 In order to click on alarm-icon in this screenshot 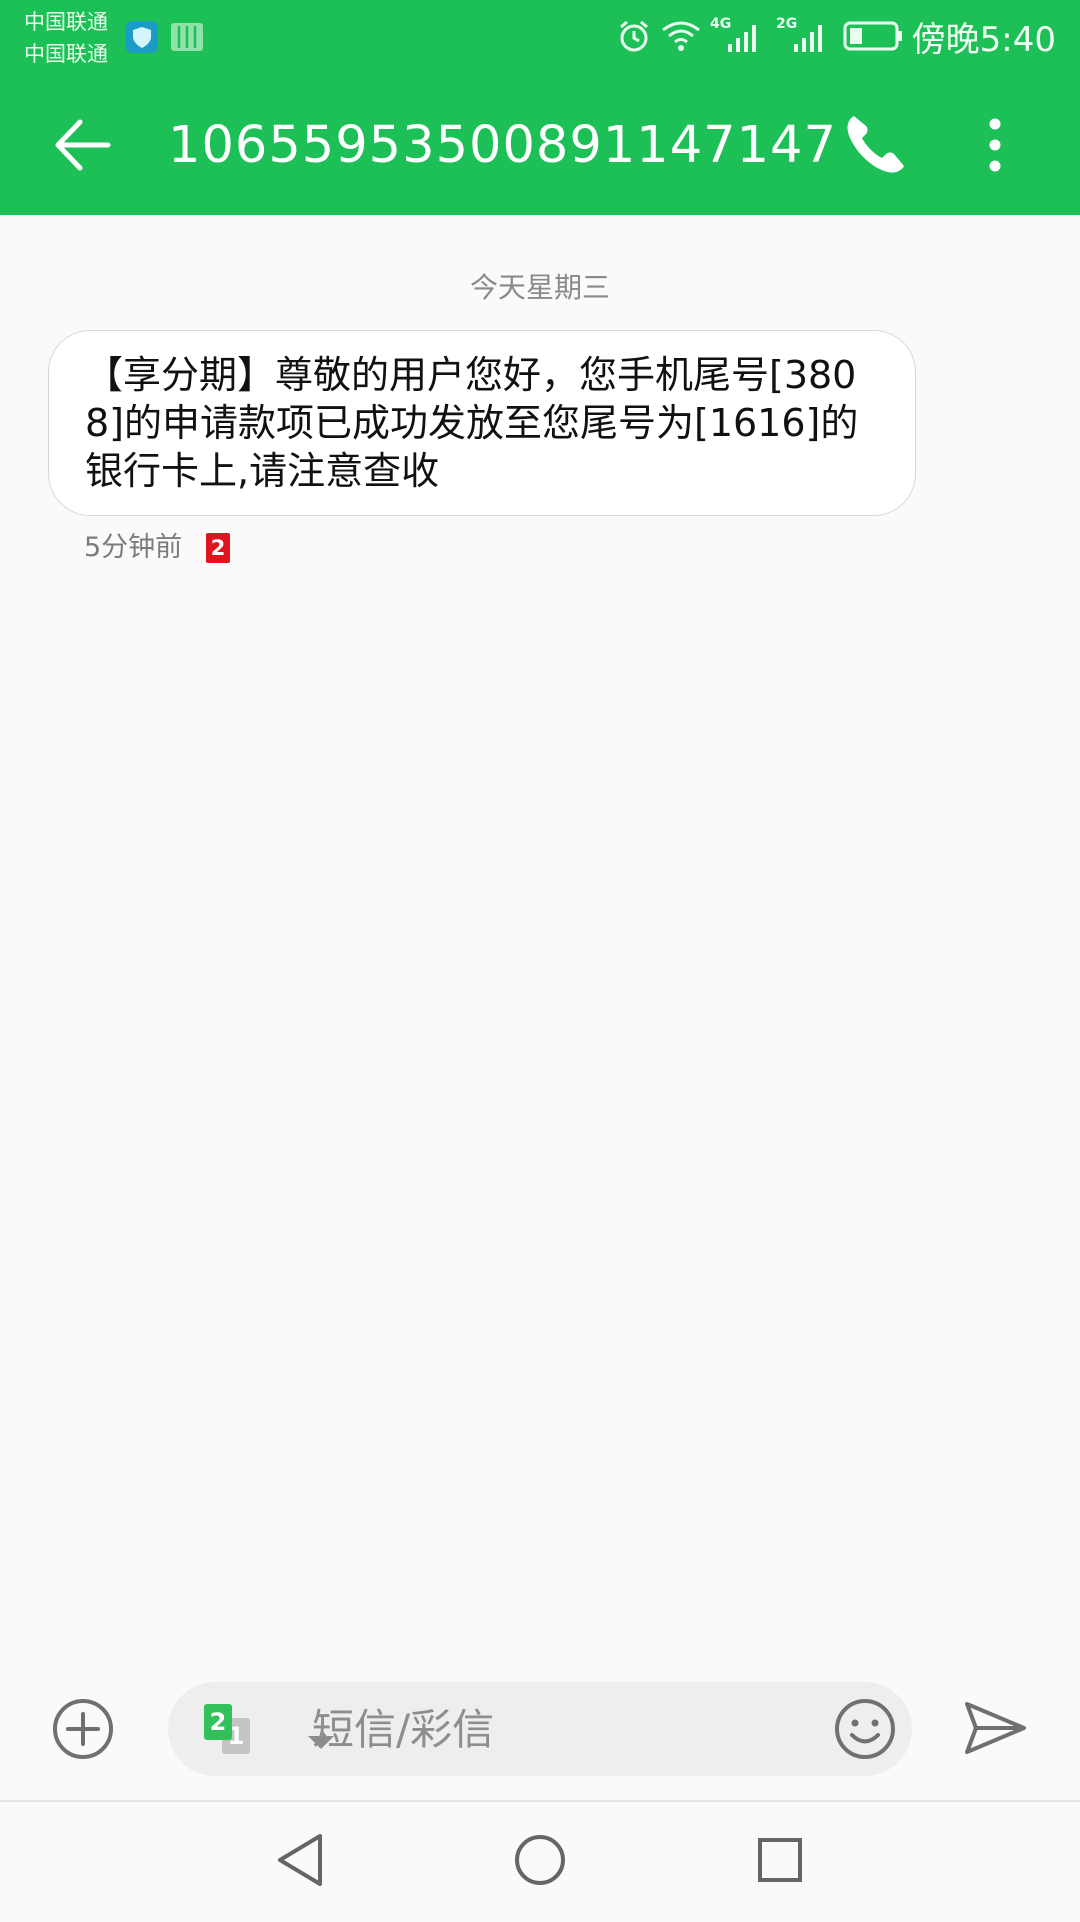, I will do `click(634, 36)`.